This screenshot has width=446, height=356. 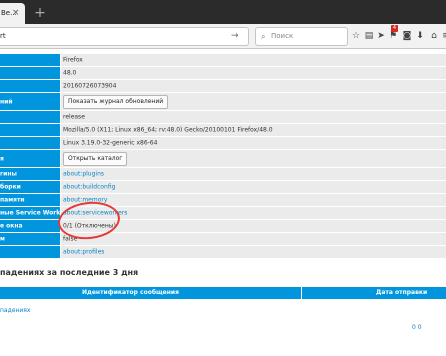 I want to click on row-key: я, so click(x=30, y=158).